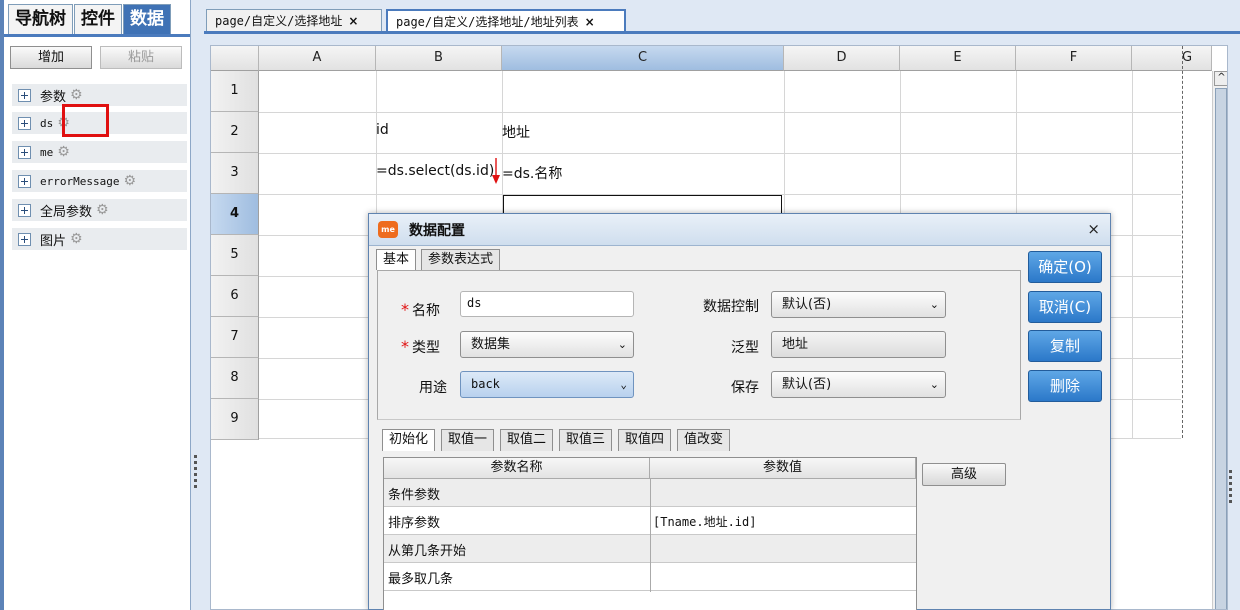 The image size is (1240, 610). What do you see at coordinates (1065, 386) in the screenshot?
I see `delete-button: 删除` at bounding box center [1065, 386].